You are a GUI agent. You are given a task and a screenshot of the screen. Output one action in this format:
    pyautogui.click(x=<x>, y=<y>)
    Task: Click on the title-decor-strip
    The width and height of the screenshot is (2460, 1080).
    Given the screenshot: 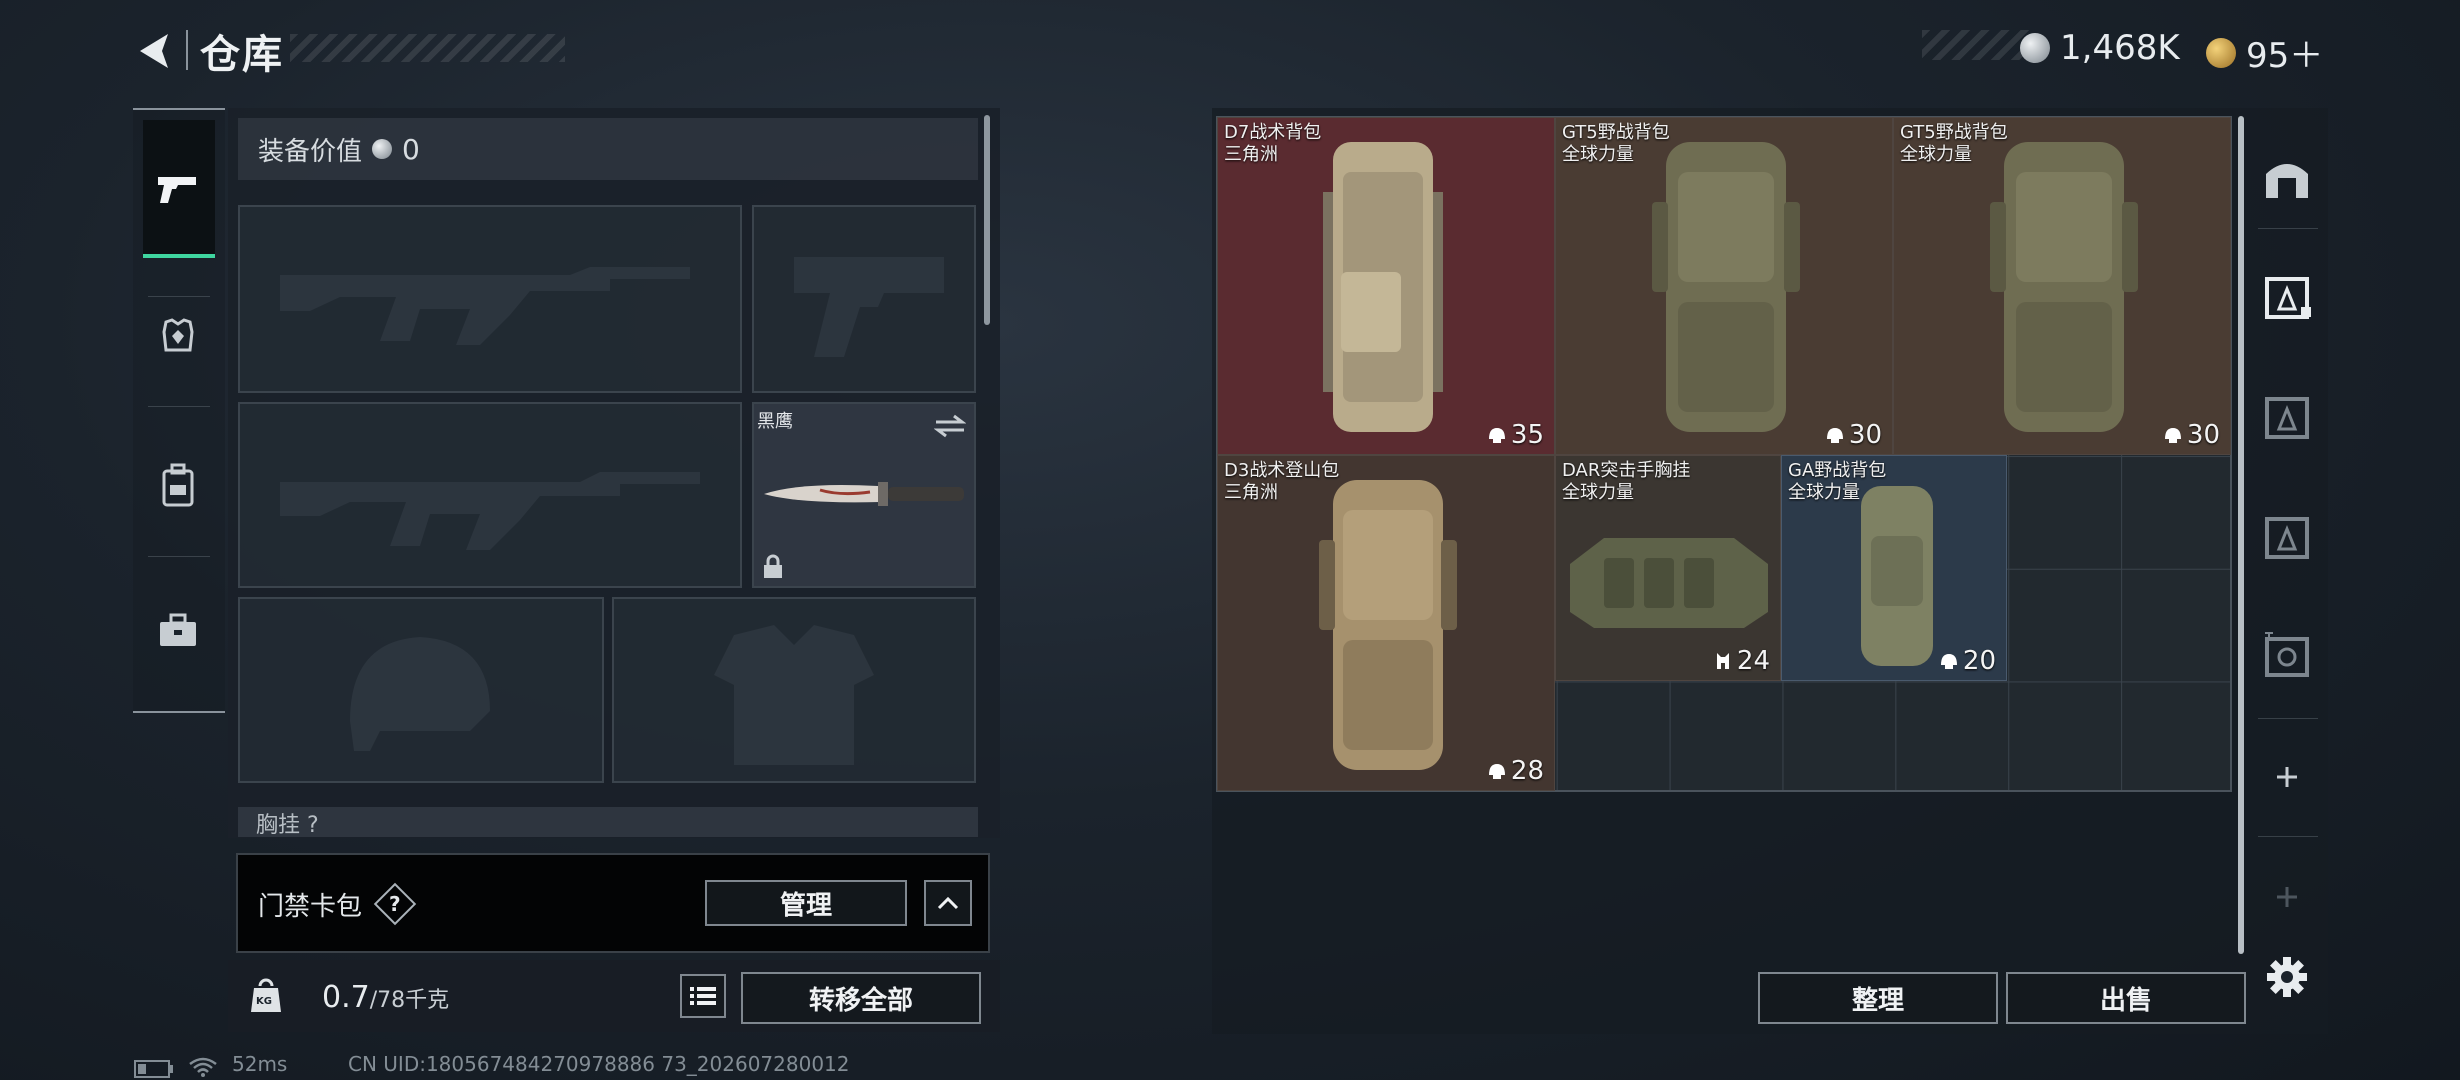 What is the action you would take?
    pyautogui.click(x=427, y=48)
    